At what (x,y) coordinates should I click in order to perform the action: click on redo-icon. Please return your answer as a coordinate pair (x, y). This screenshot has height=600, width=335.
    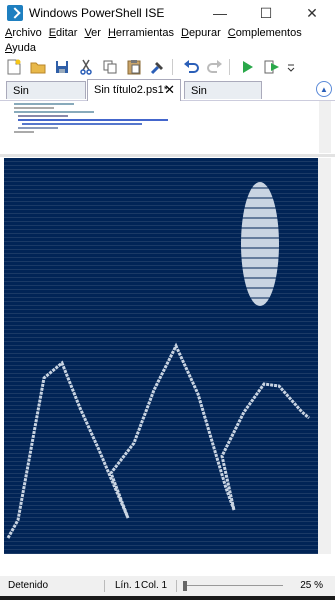
    Looking at the image, I should click on (215, 67).